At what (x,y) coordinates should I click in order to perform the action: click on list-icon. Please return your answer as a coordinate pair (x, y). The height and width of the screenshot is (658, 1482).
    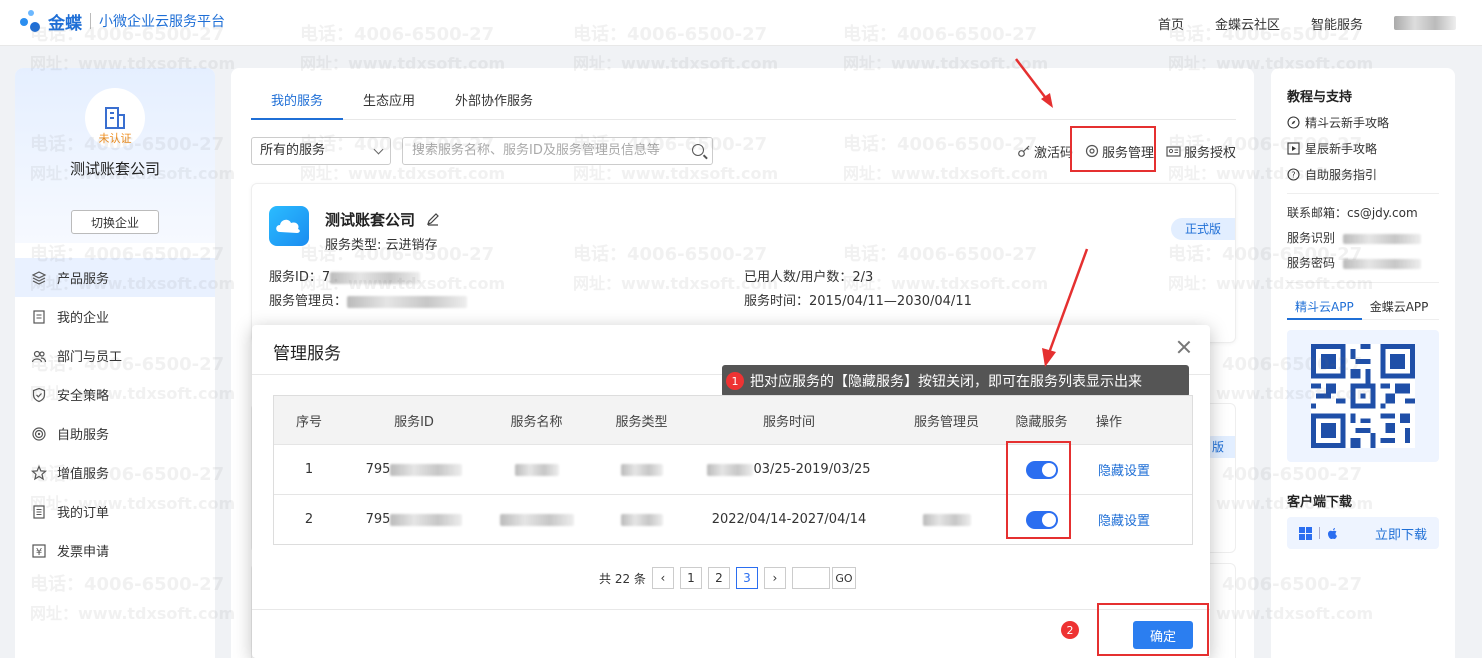
    Looking at the image, I should click on (39, 511).